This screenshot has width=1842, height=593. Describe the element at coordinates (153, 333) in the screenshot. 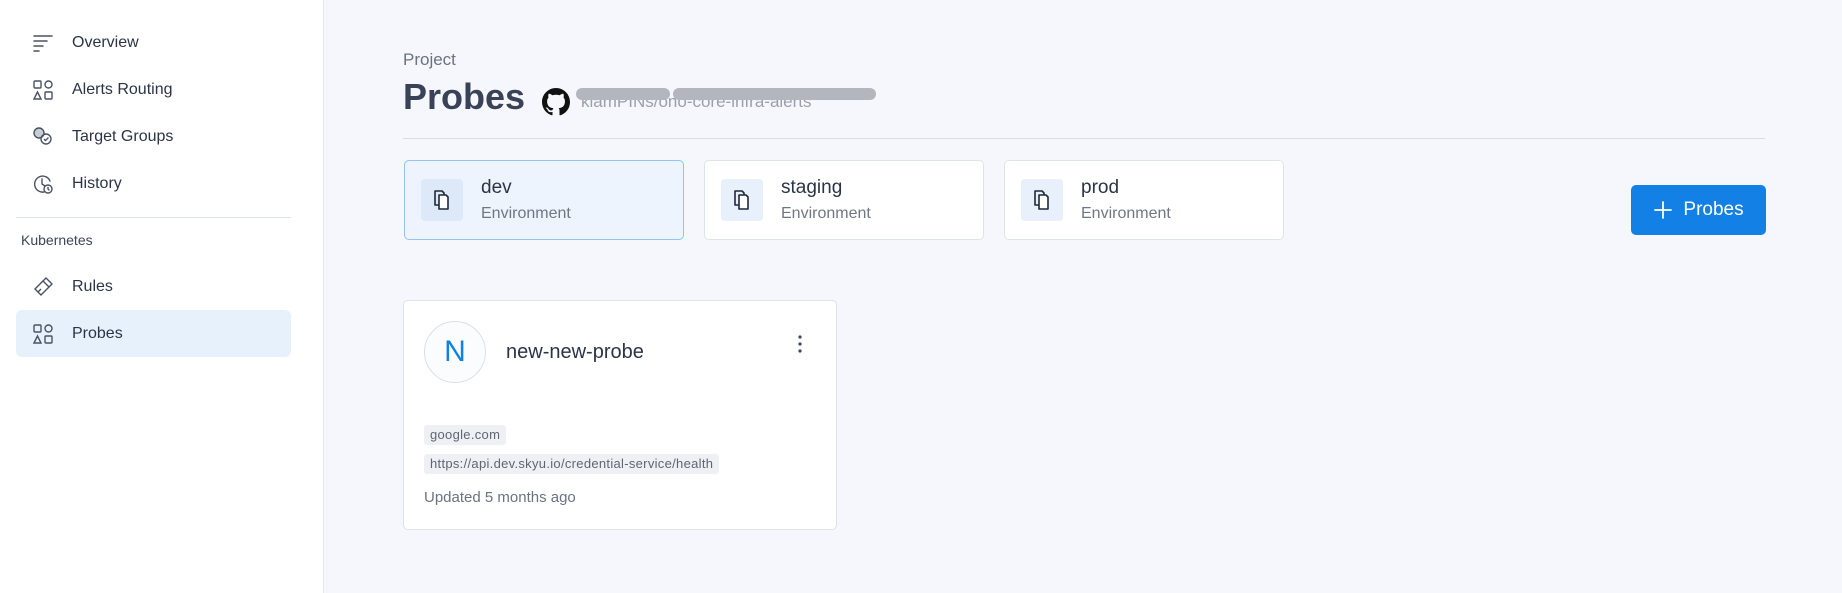

I see `sidebar-item-probes: Probes` at that location.